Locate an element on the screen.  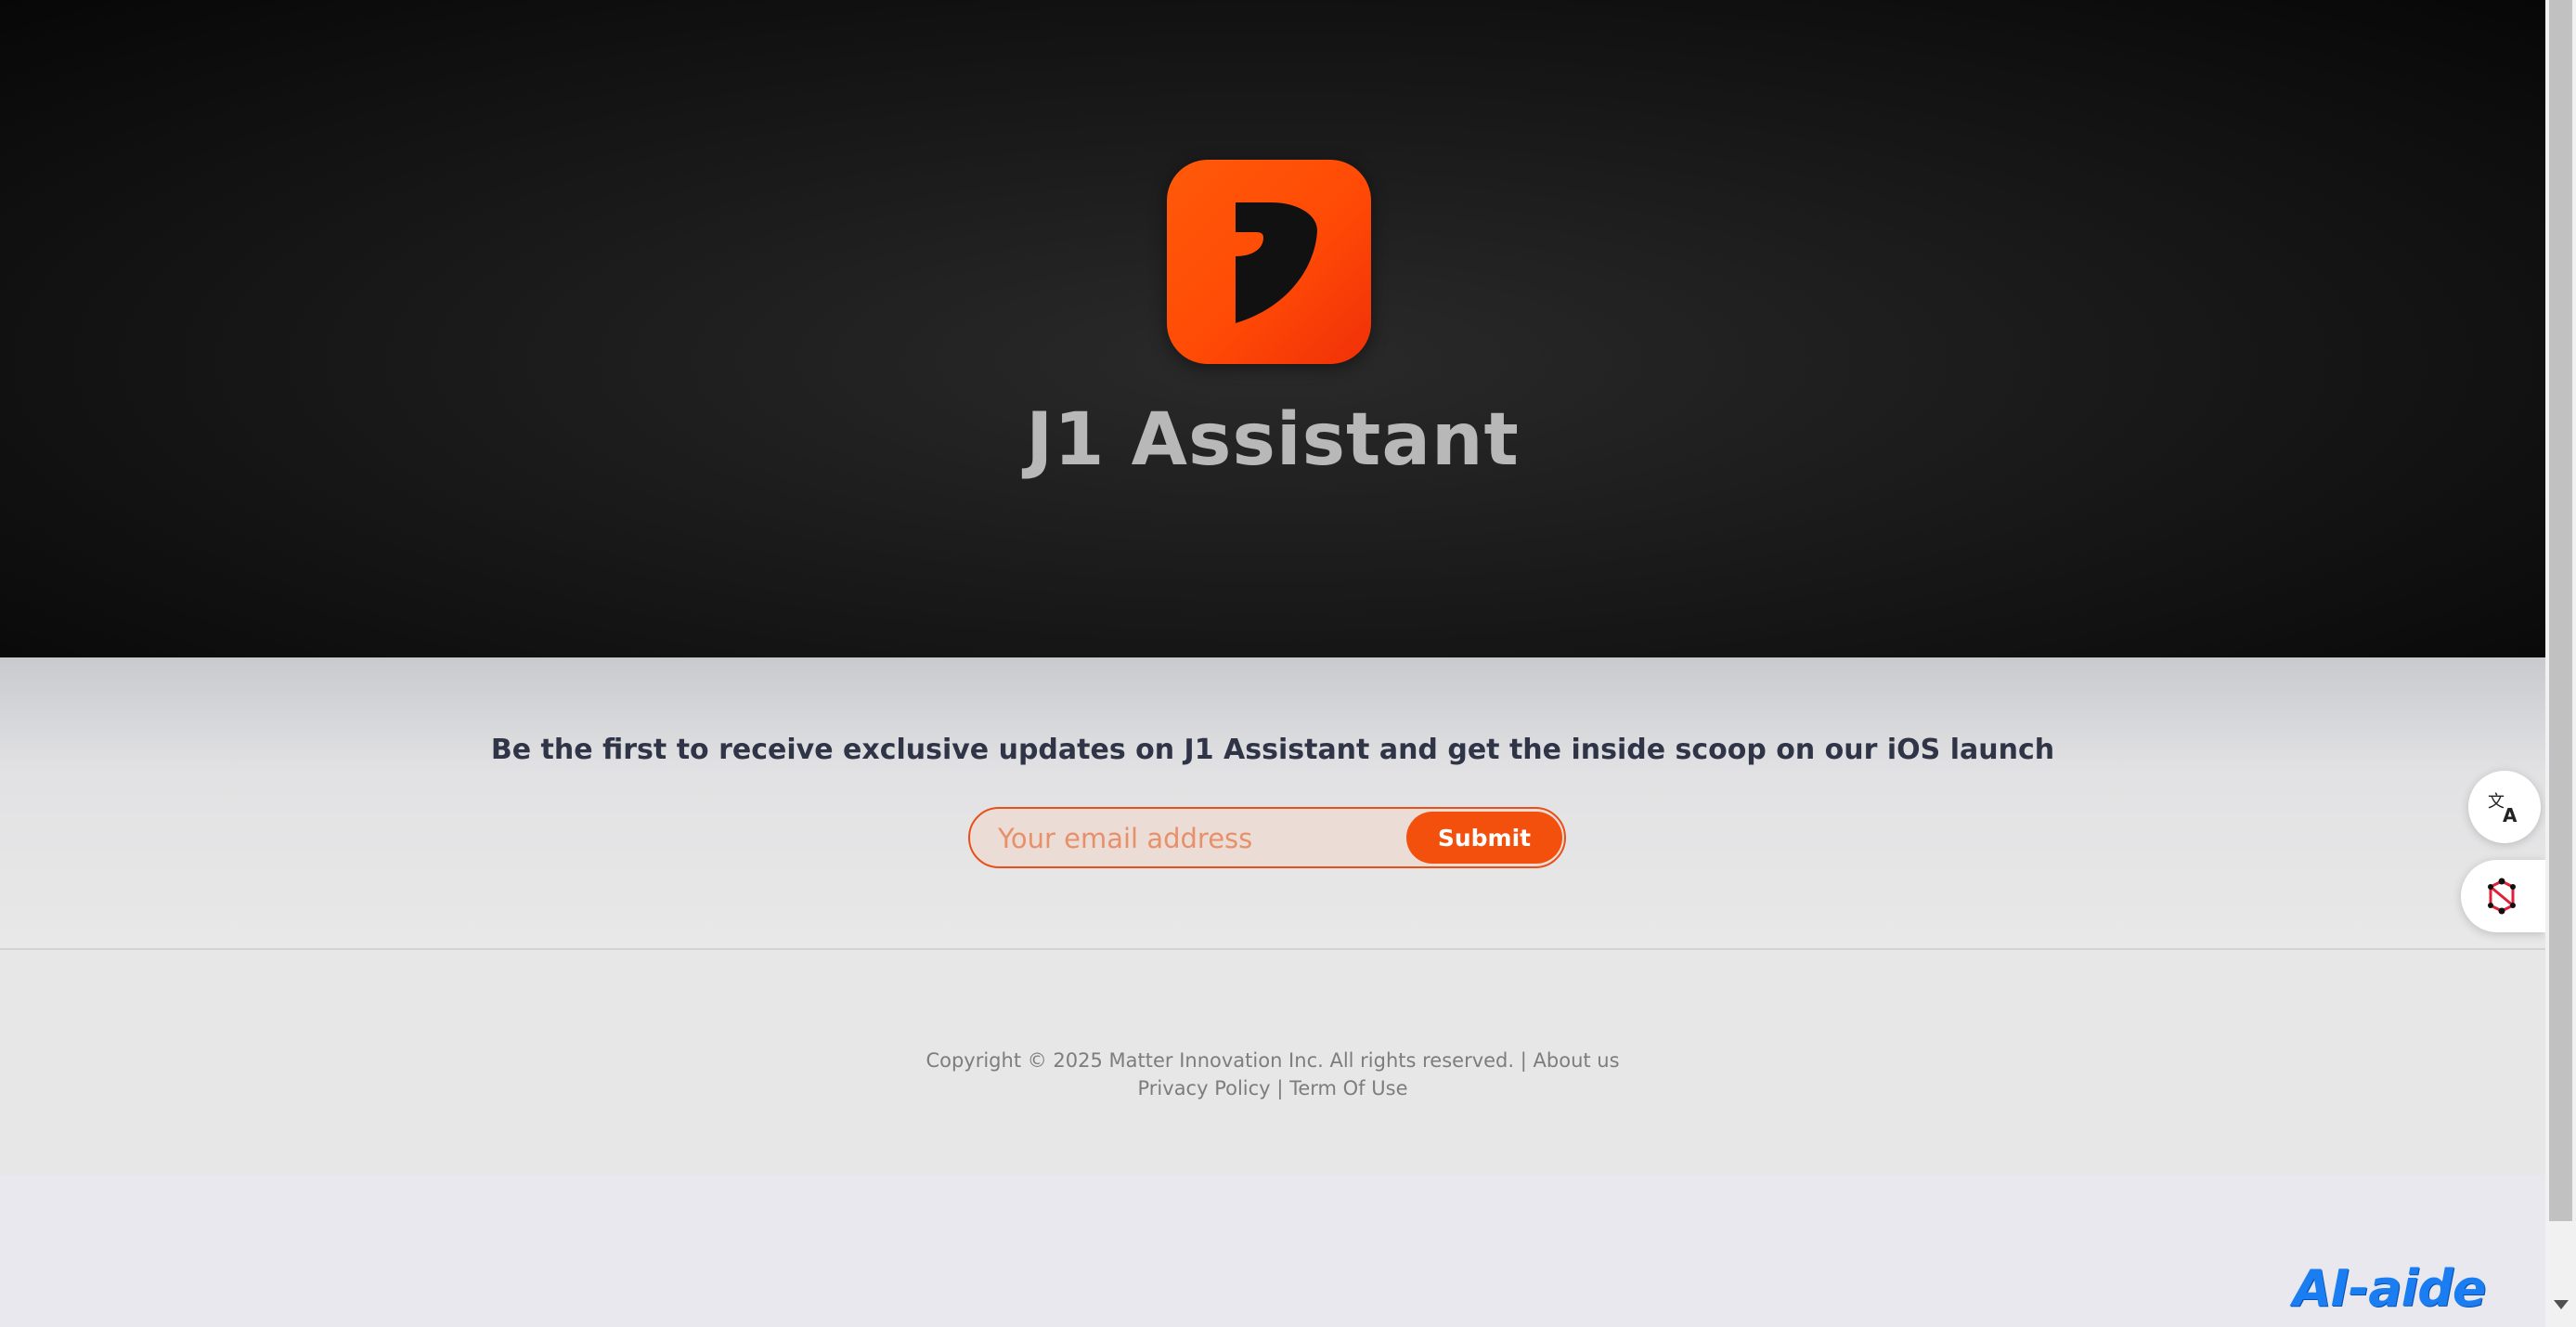
page-bottom-area is located at coordinates (1272, 1251).